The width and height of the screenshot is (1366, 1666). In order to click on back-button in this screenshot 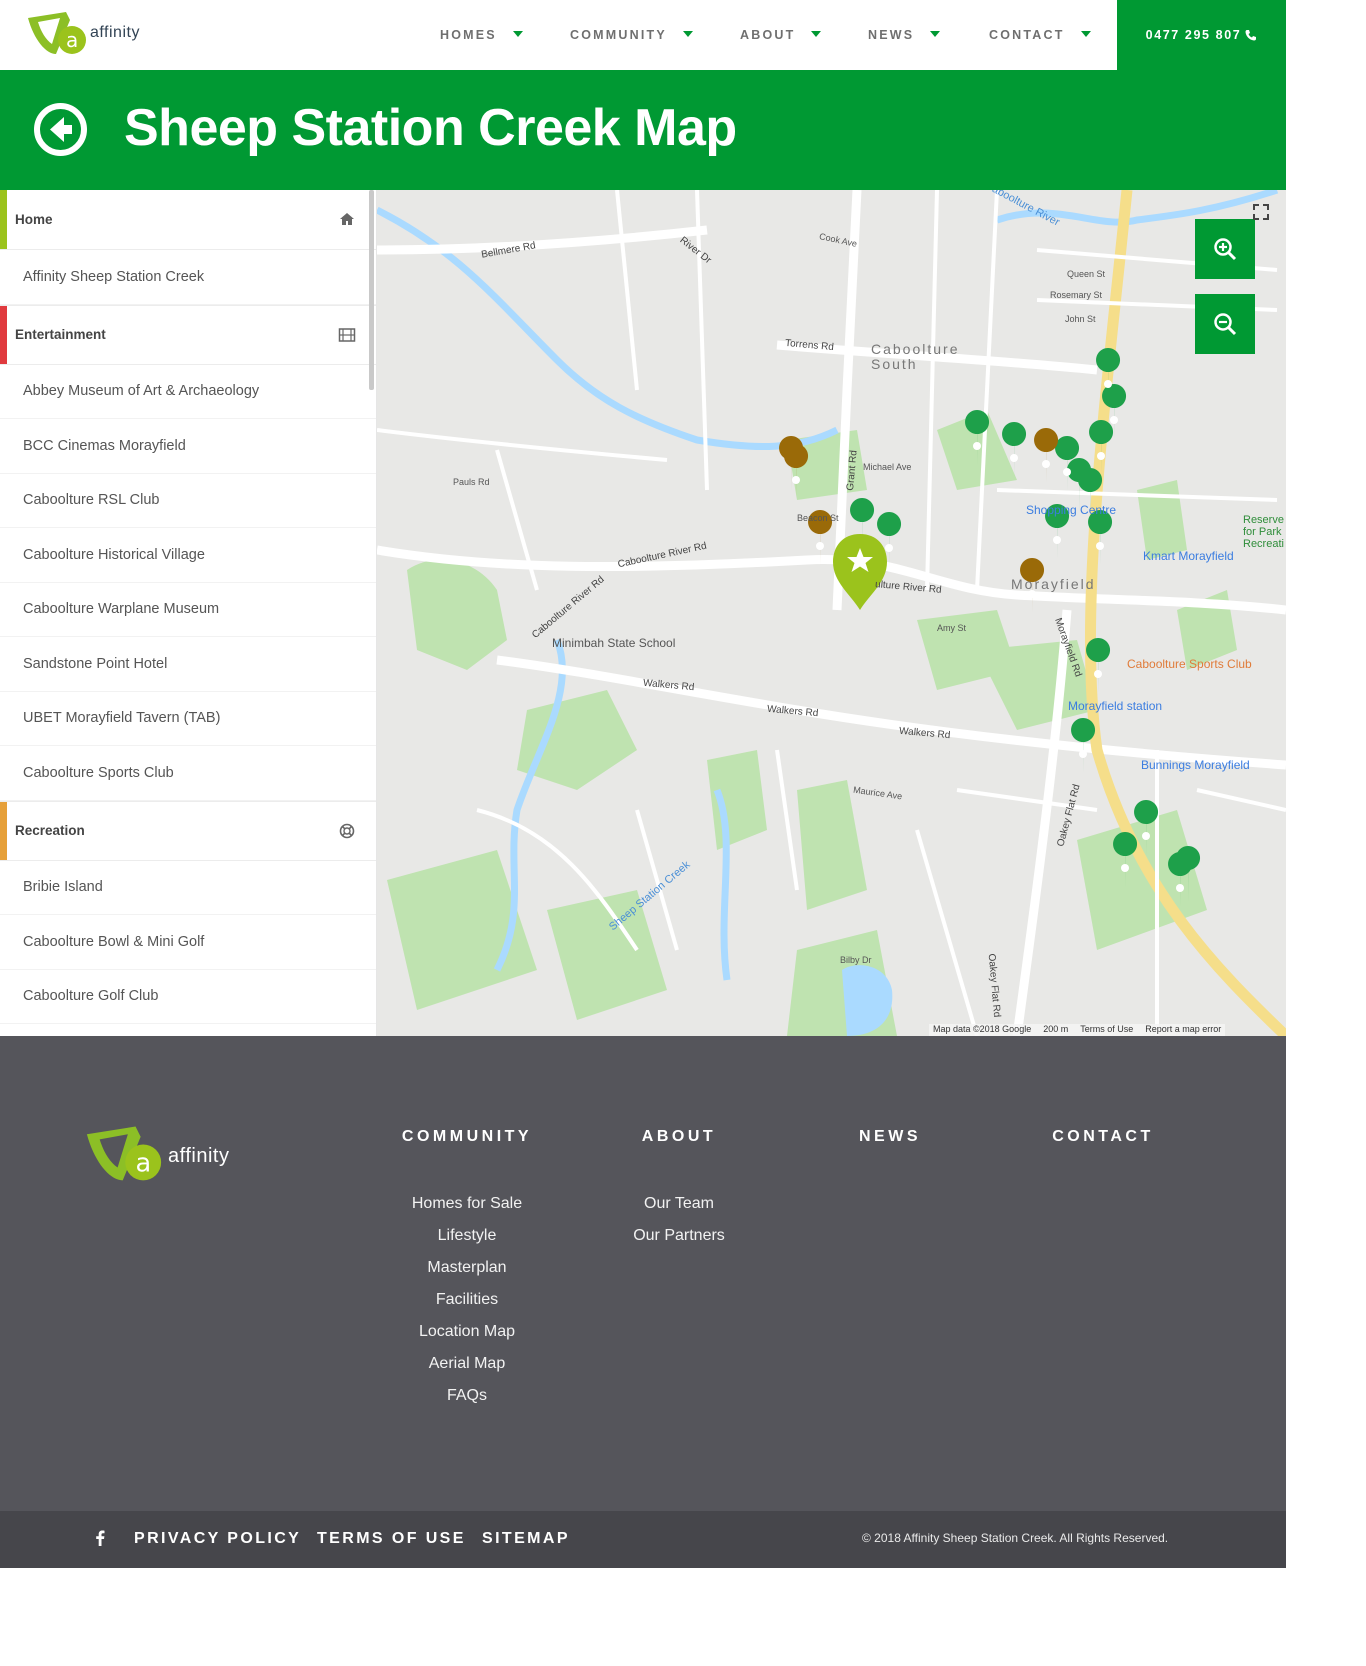, I will do `click(60, 129)`.